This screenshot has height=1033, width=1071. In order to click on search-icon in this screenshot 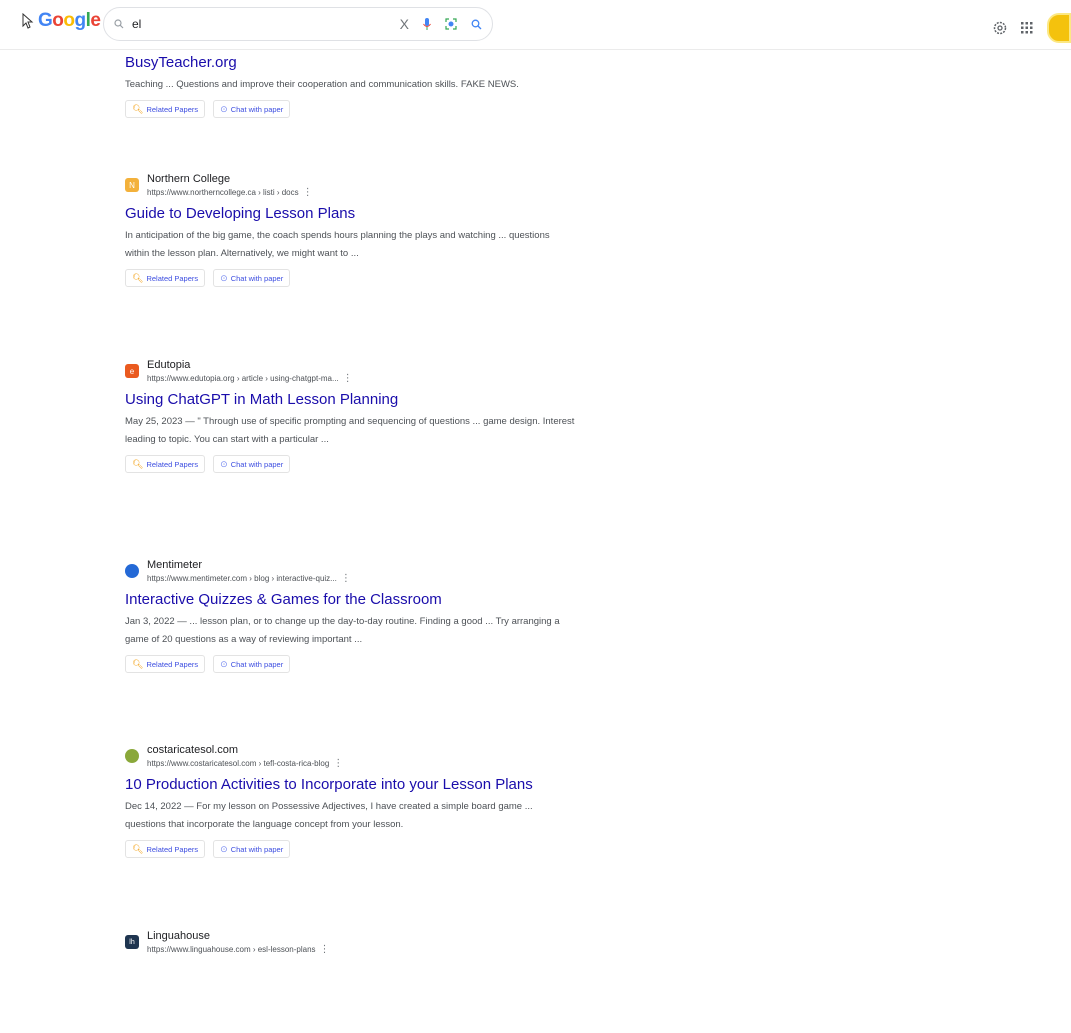, I will do `click(119, 24)`.